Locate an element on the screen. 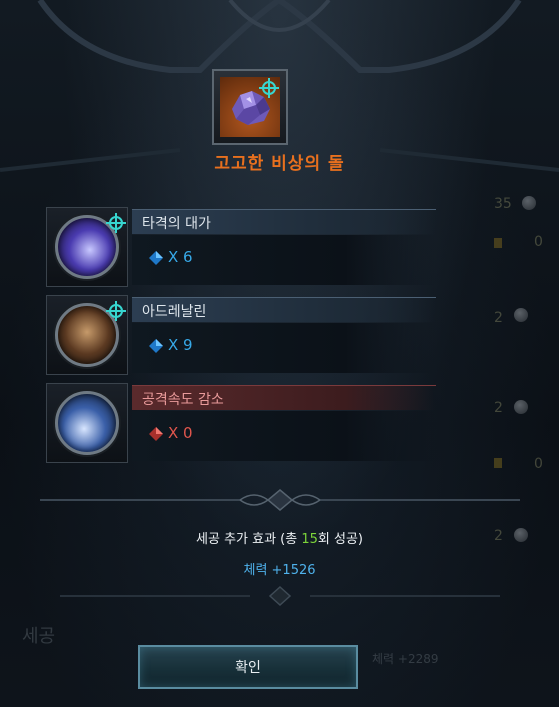 The width and height of the screenshot is (559, 707). red-diamond-icon is located at coordinates (156, 434).